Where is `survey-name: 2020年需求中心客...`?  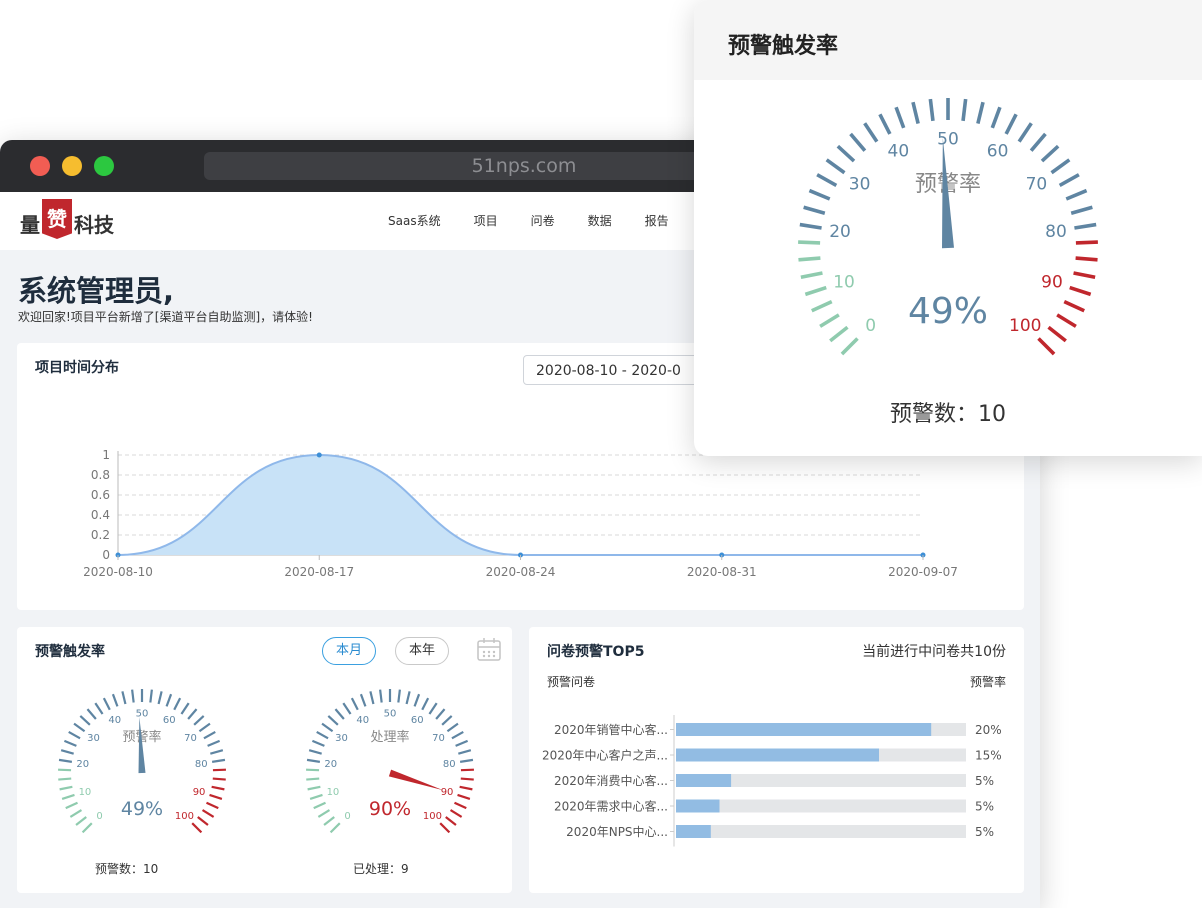 survey-name: 2020年需求中心客... is located at coordinates (611, 806).